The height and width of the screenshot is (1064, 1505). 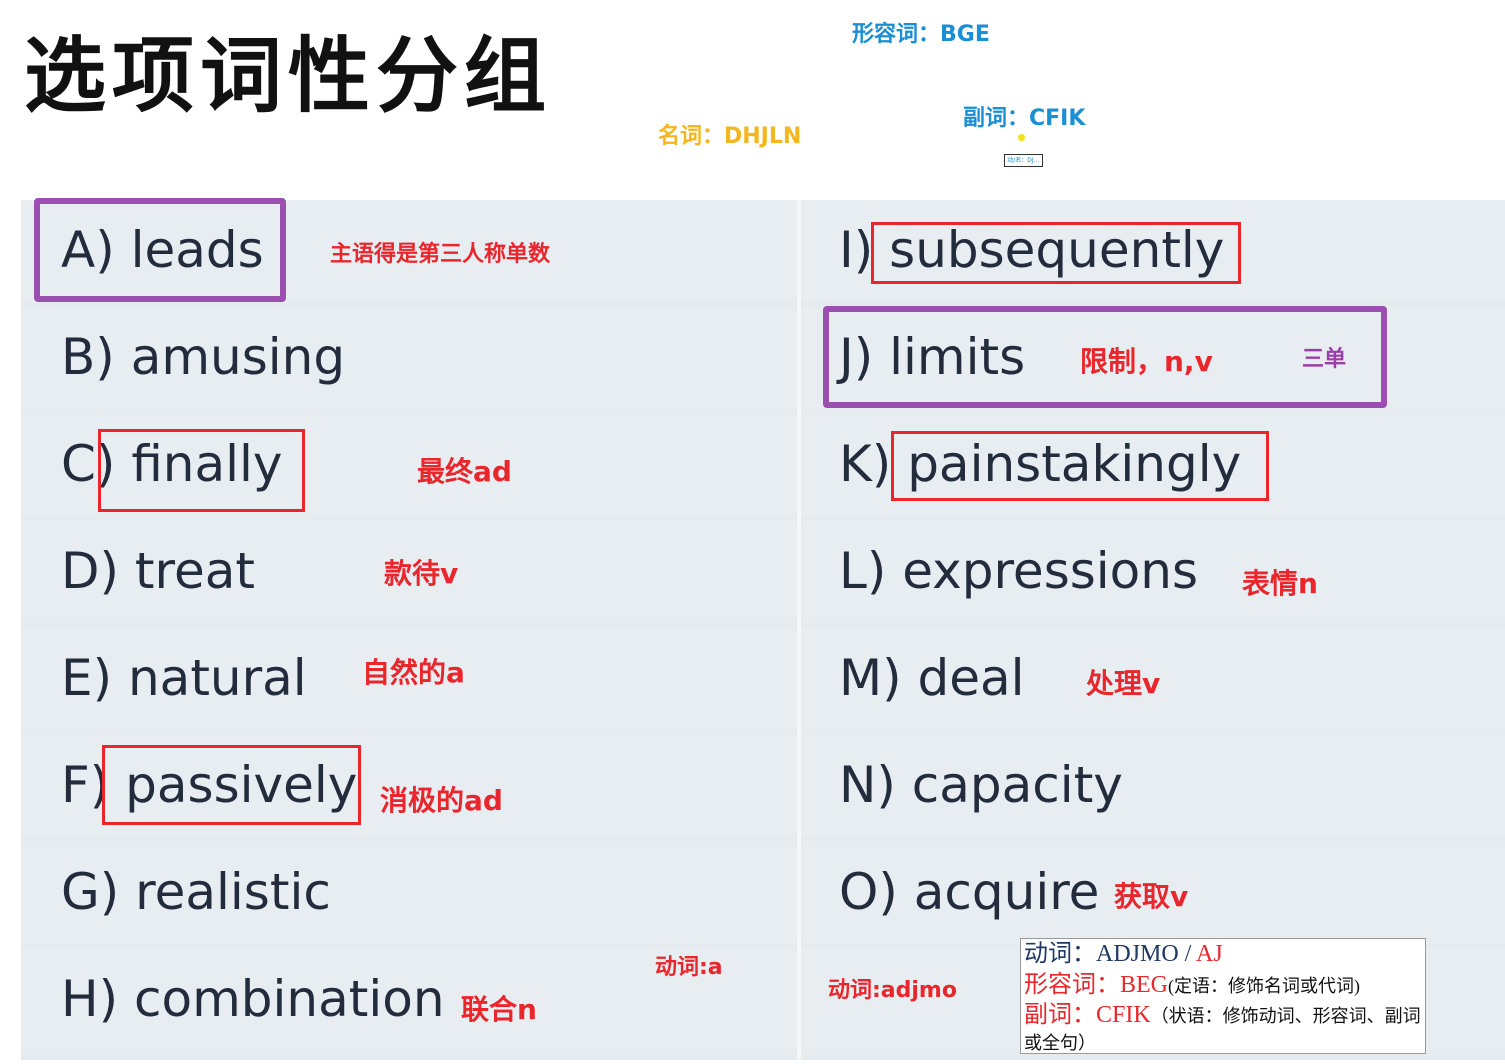 What do you see at coordinates (1224, 954) in the screenshot?
I see `summary-verb-line: 动词：ADJMO / AJ` at bounding box center [1224, 954].